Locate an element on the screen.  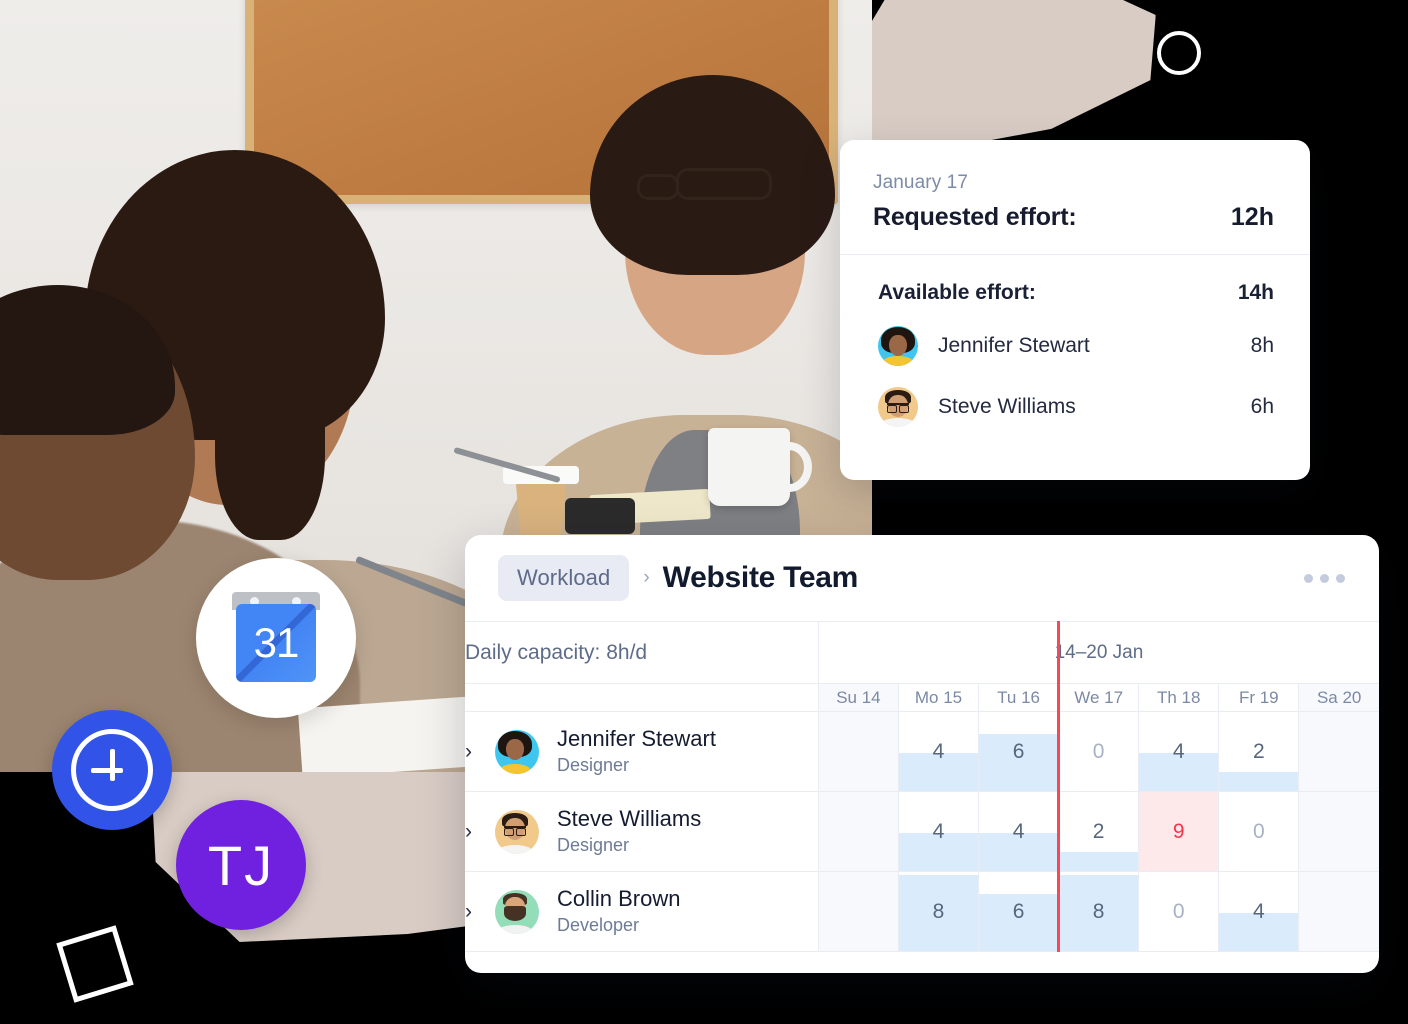
google-calendar-icon: 31 is located at coordinates (276, 638).